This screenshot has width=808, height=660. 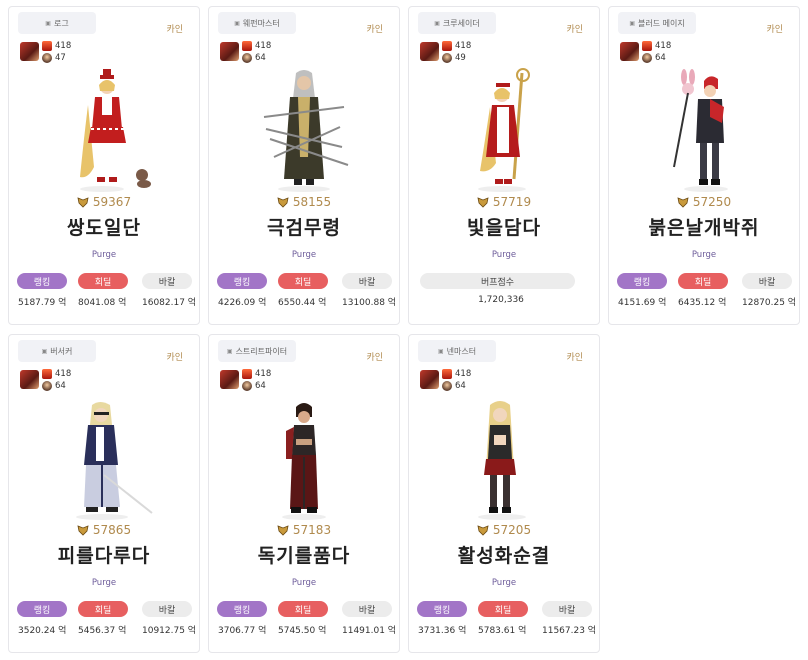 I want to click on rank-value: 3706.77 억, so click(x=242, y=631).